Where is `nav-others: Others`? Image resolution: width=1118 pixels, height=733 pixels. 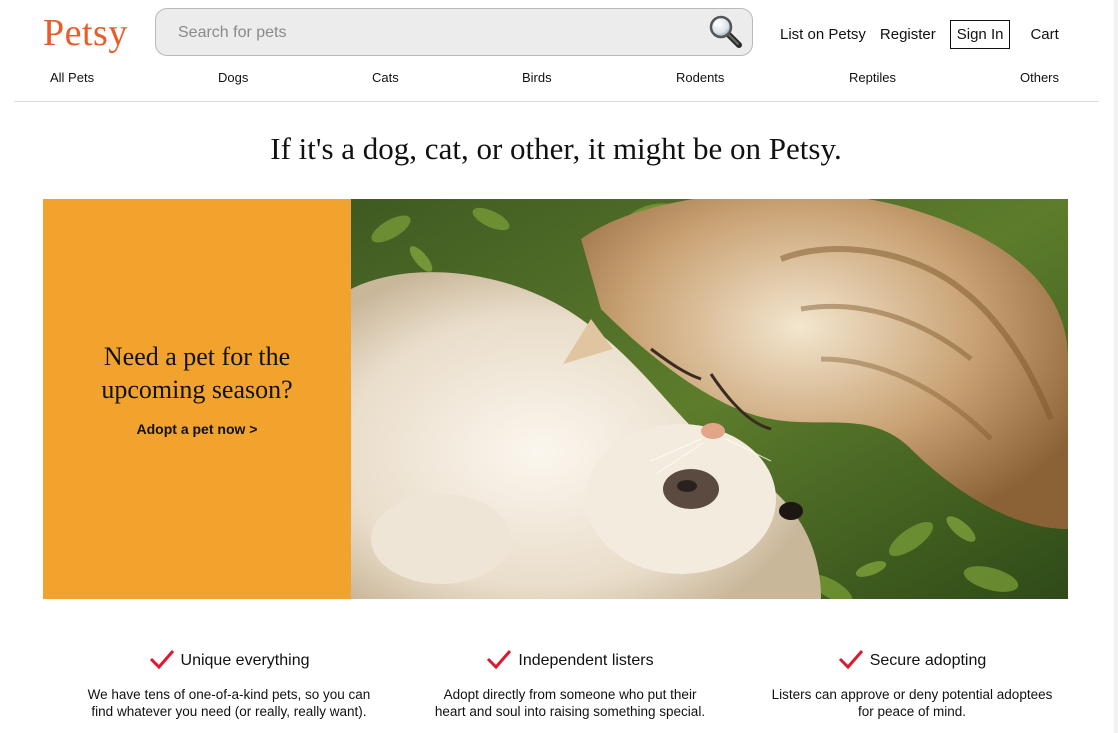
nav-others: Others is located at coordinates (1039, 77).